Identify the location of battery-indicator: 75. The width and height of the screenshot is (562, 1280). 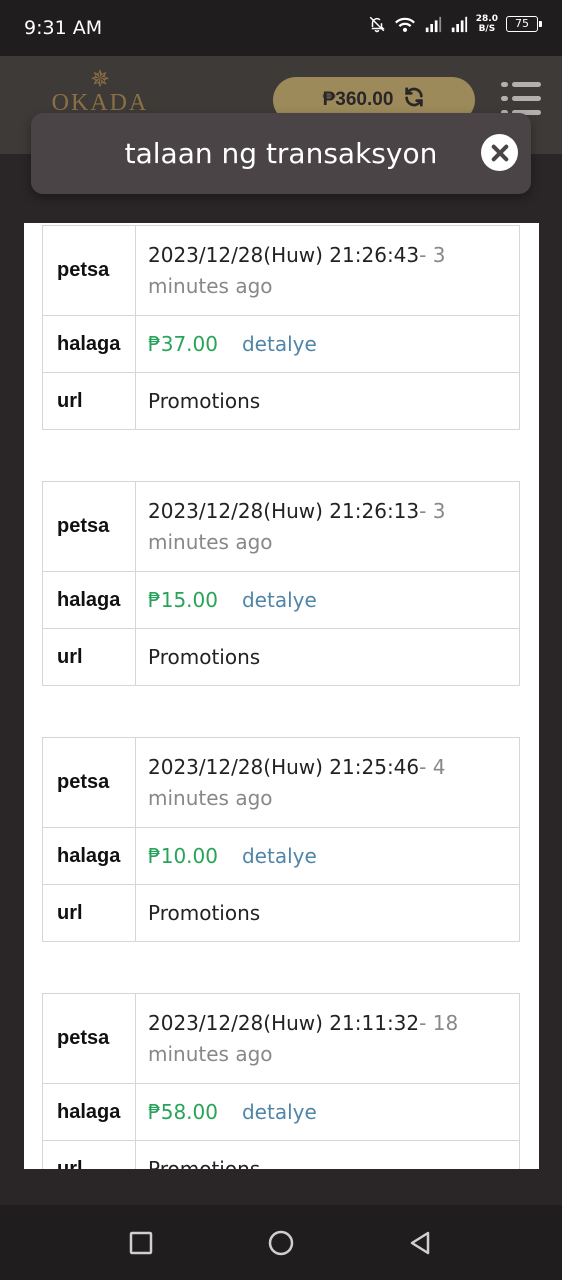
(524, 24).